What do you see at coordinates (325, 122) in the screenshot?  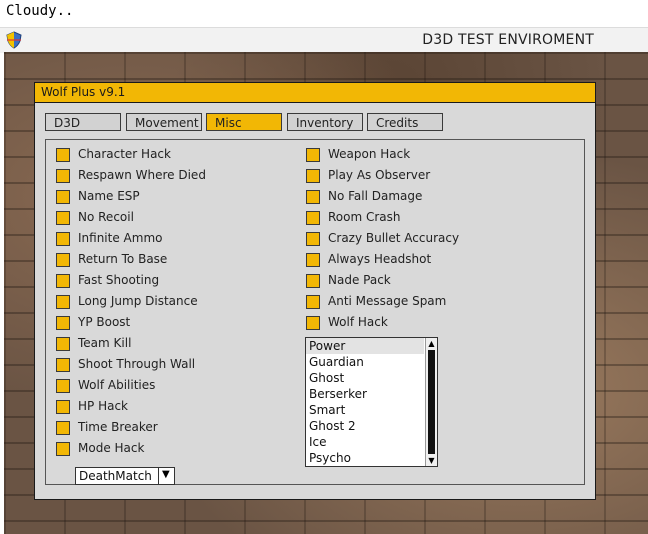 I see `tab-inventory: Inventory` at bounding box center [325, 122].